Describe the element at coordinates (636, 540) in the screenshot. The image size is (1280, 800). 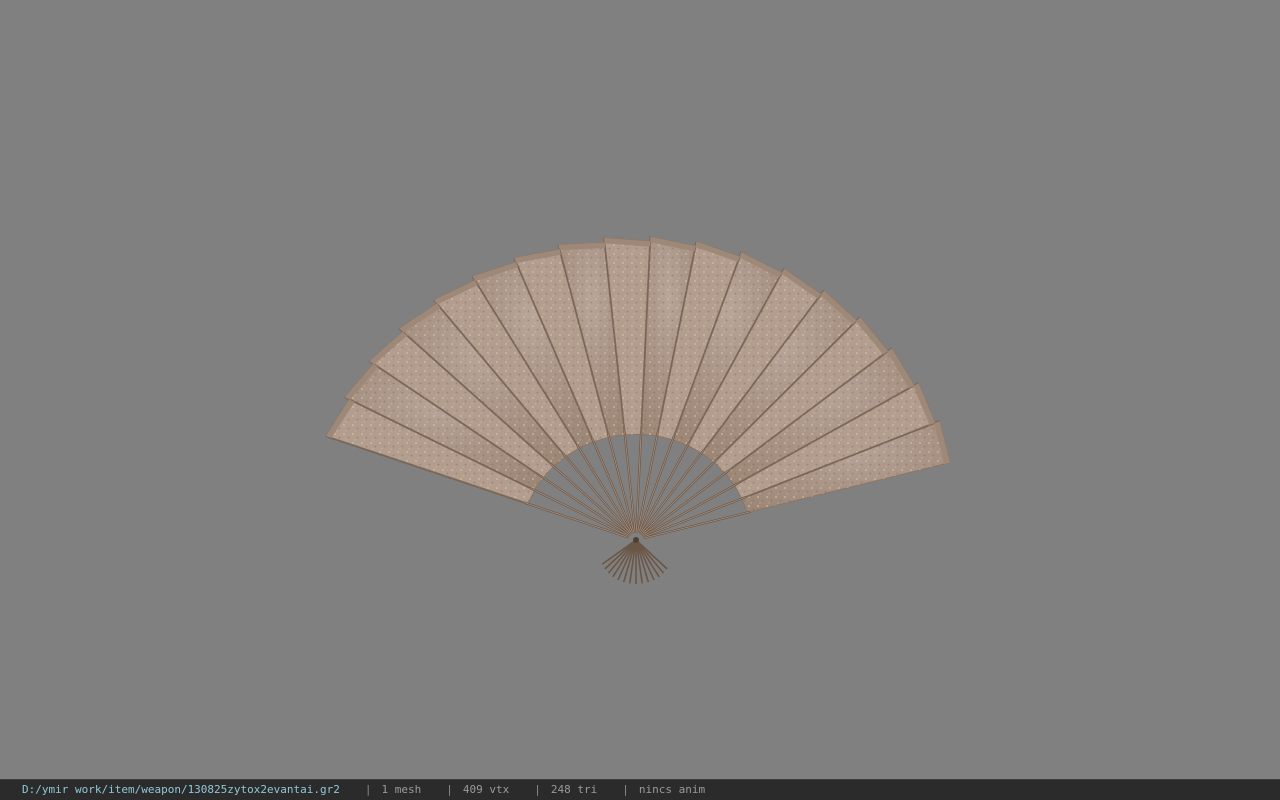
I see `fan-rivet` at that location.